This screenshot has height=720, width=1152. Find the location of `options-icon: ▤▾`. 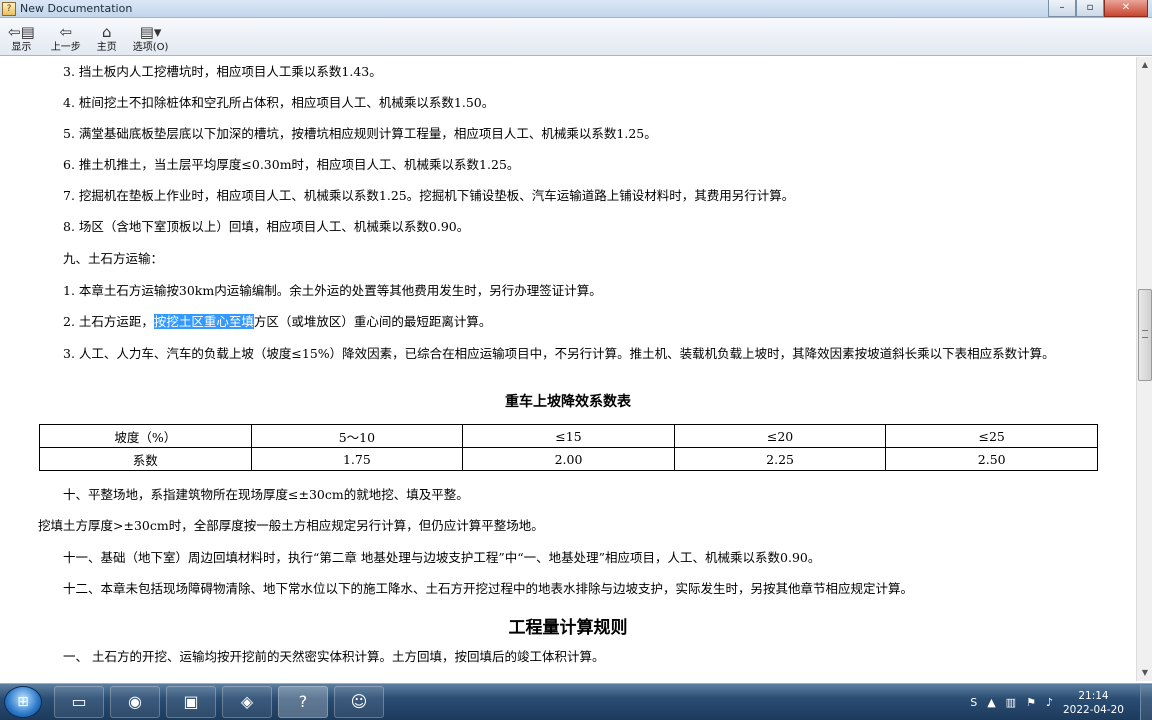

options-icon: ▤▾ is located at coordinates (150, 32).